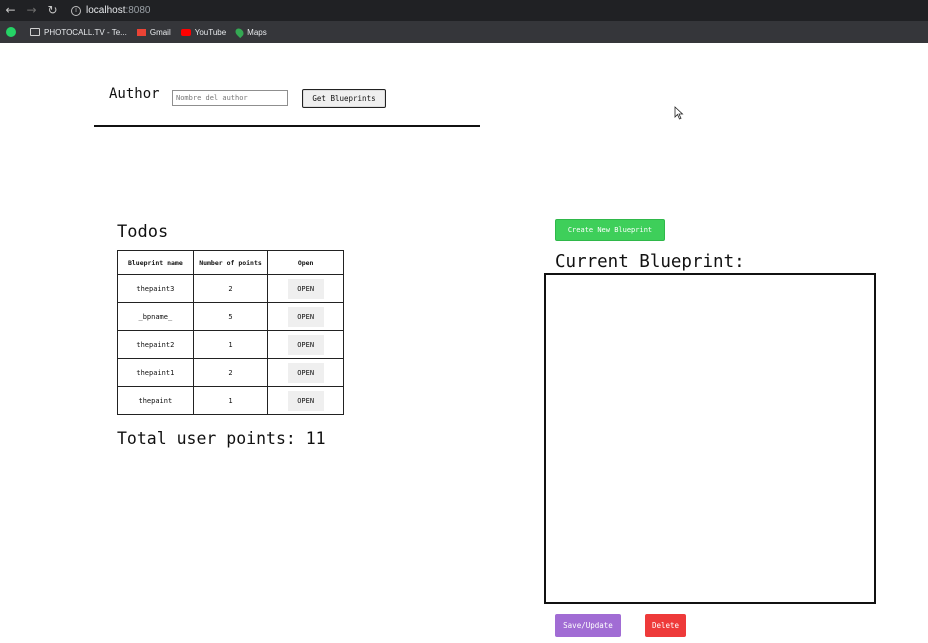 The image size is (928, 643). I want to click on save-update-button: Save/Update, so click(588, 625).